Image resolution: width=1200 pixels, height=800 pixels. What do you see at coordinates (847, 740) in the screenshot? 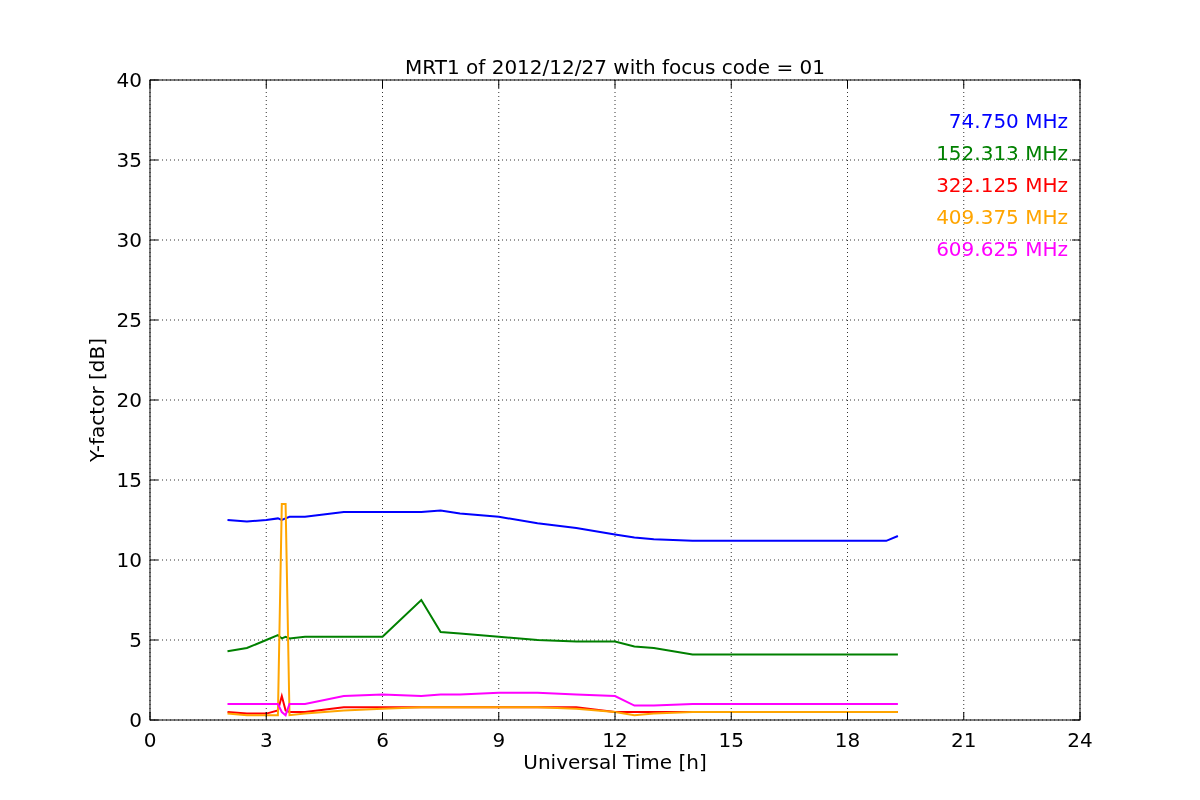
I see `x-tick-label: 18` at bounding box center [847, 740].